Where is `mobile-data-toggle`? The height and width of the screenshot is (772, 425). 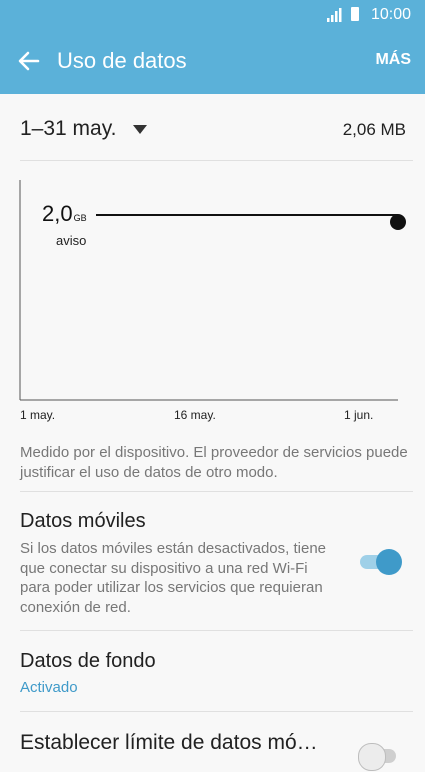
mobile-data-toggle is located at coordinates (381, 562).